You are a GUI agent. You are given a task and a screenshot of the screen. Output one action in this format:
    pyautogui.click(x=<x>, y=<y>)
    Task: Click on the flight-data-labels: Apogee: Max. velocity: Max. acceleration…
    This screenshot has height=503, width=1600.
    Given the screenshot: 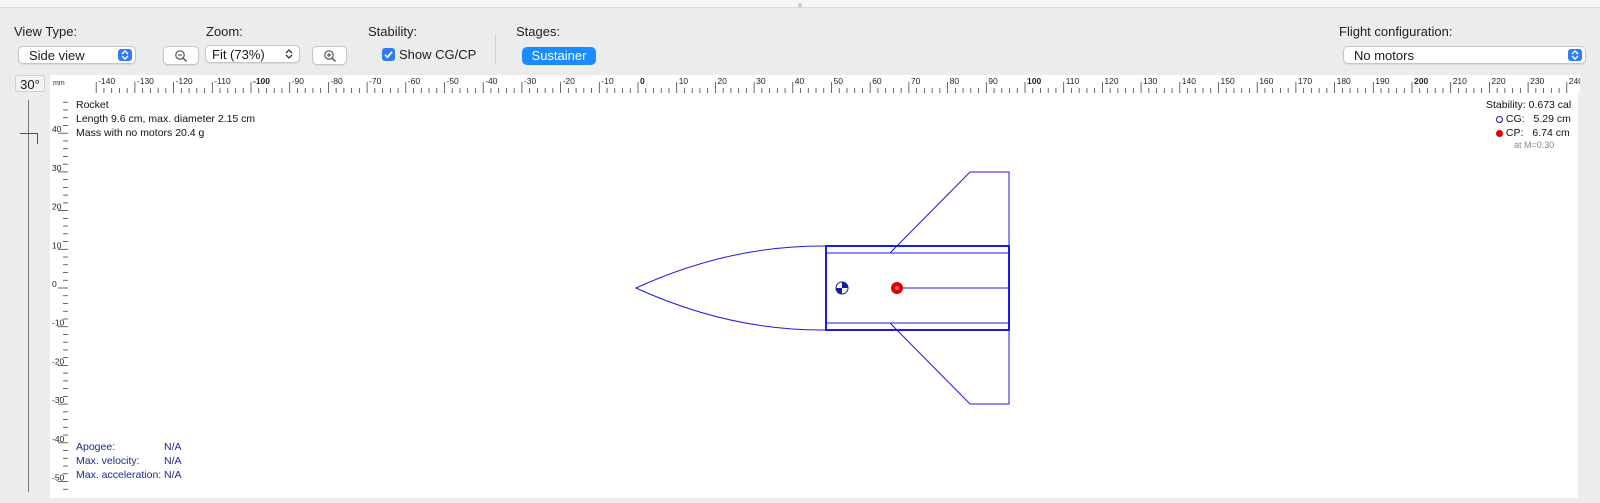 What is the action you would take?
    pyautogui.click(x=118, y=461)
    